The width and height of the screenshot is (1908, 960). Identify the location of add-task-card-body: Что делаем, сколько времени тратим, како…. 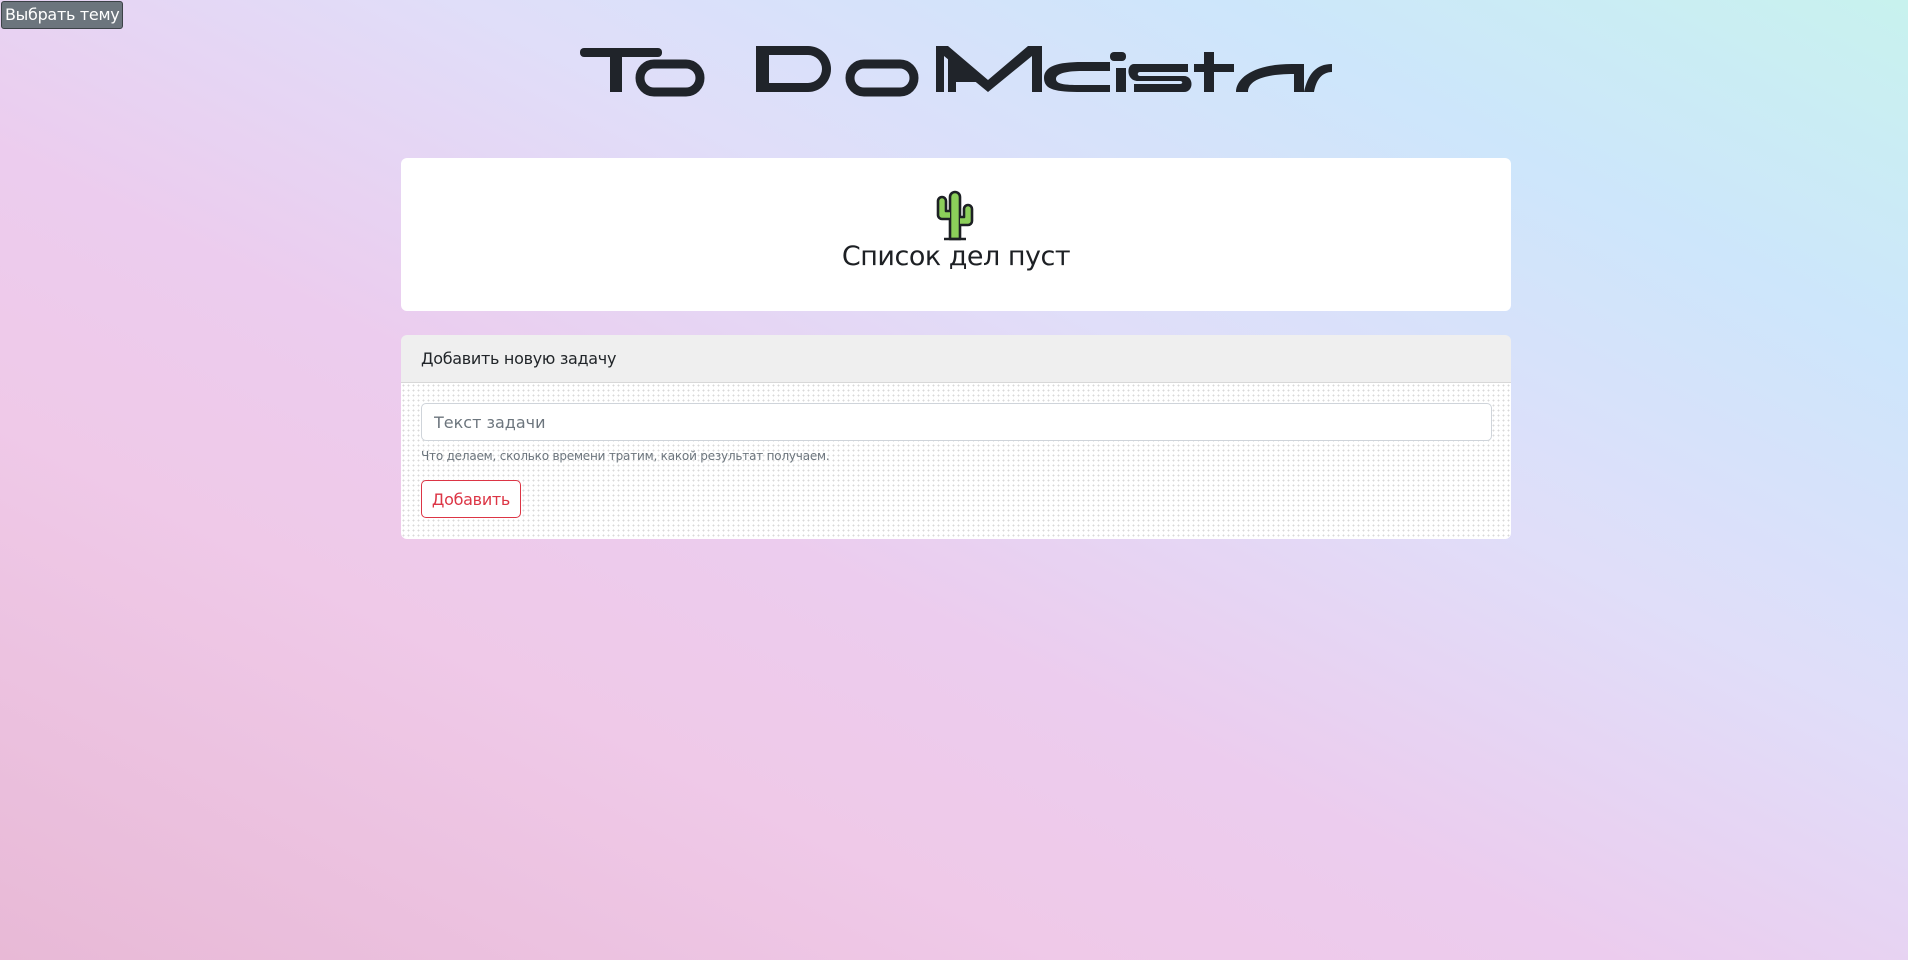
(956, 461).